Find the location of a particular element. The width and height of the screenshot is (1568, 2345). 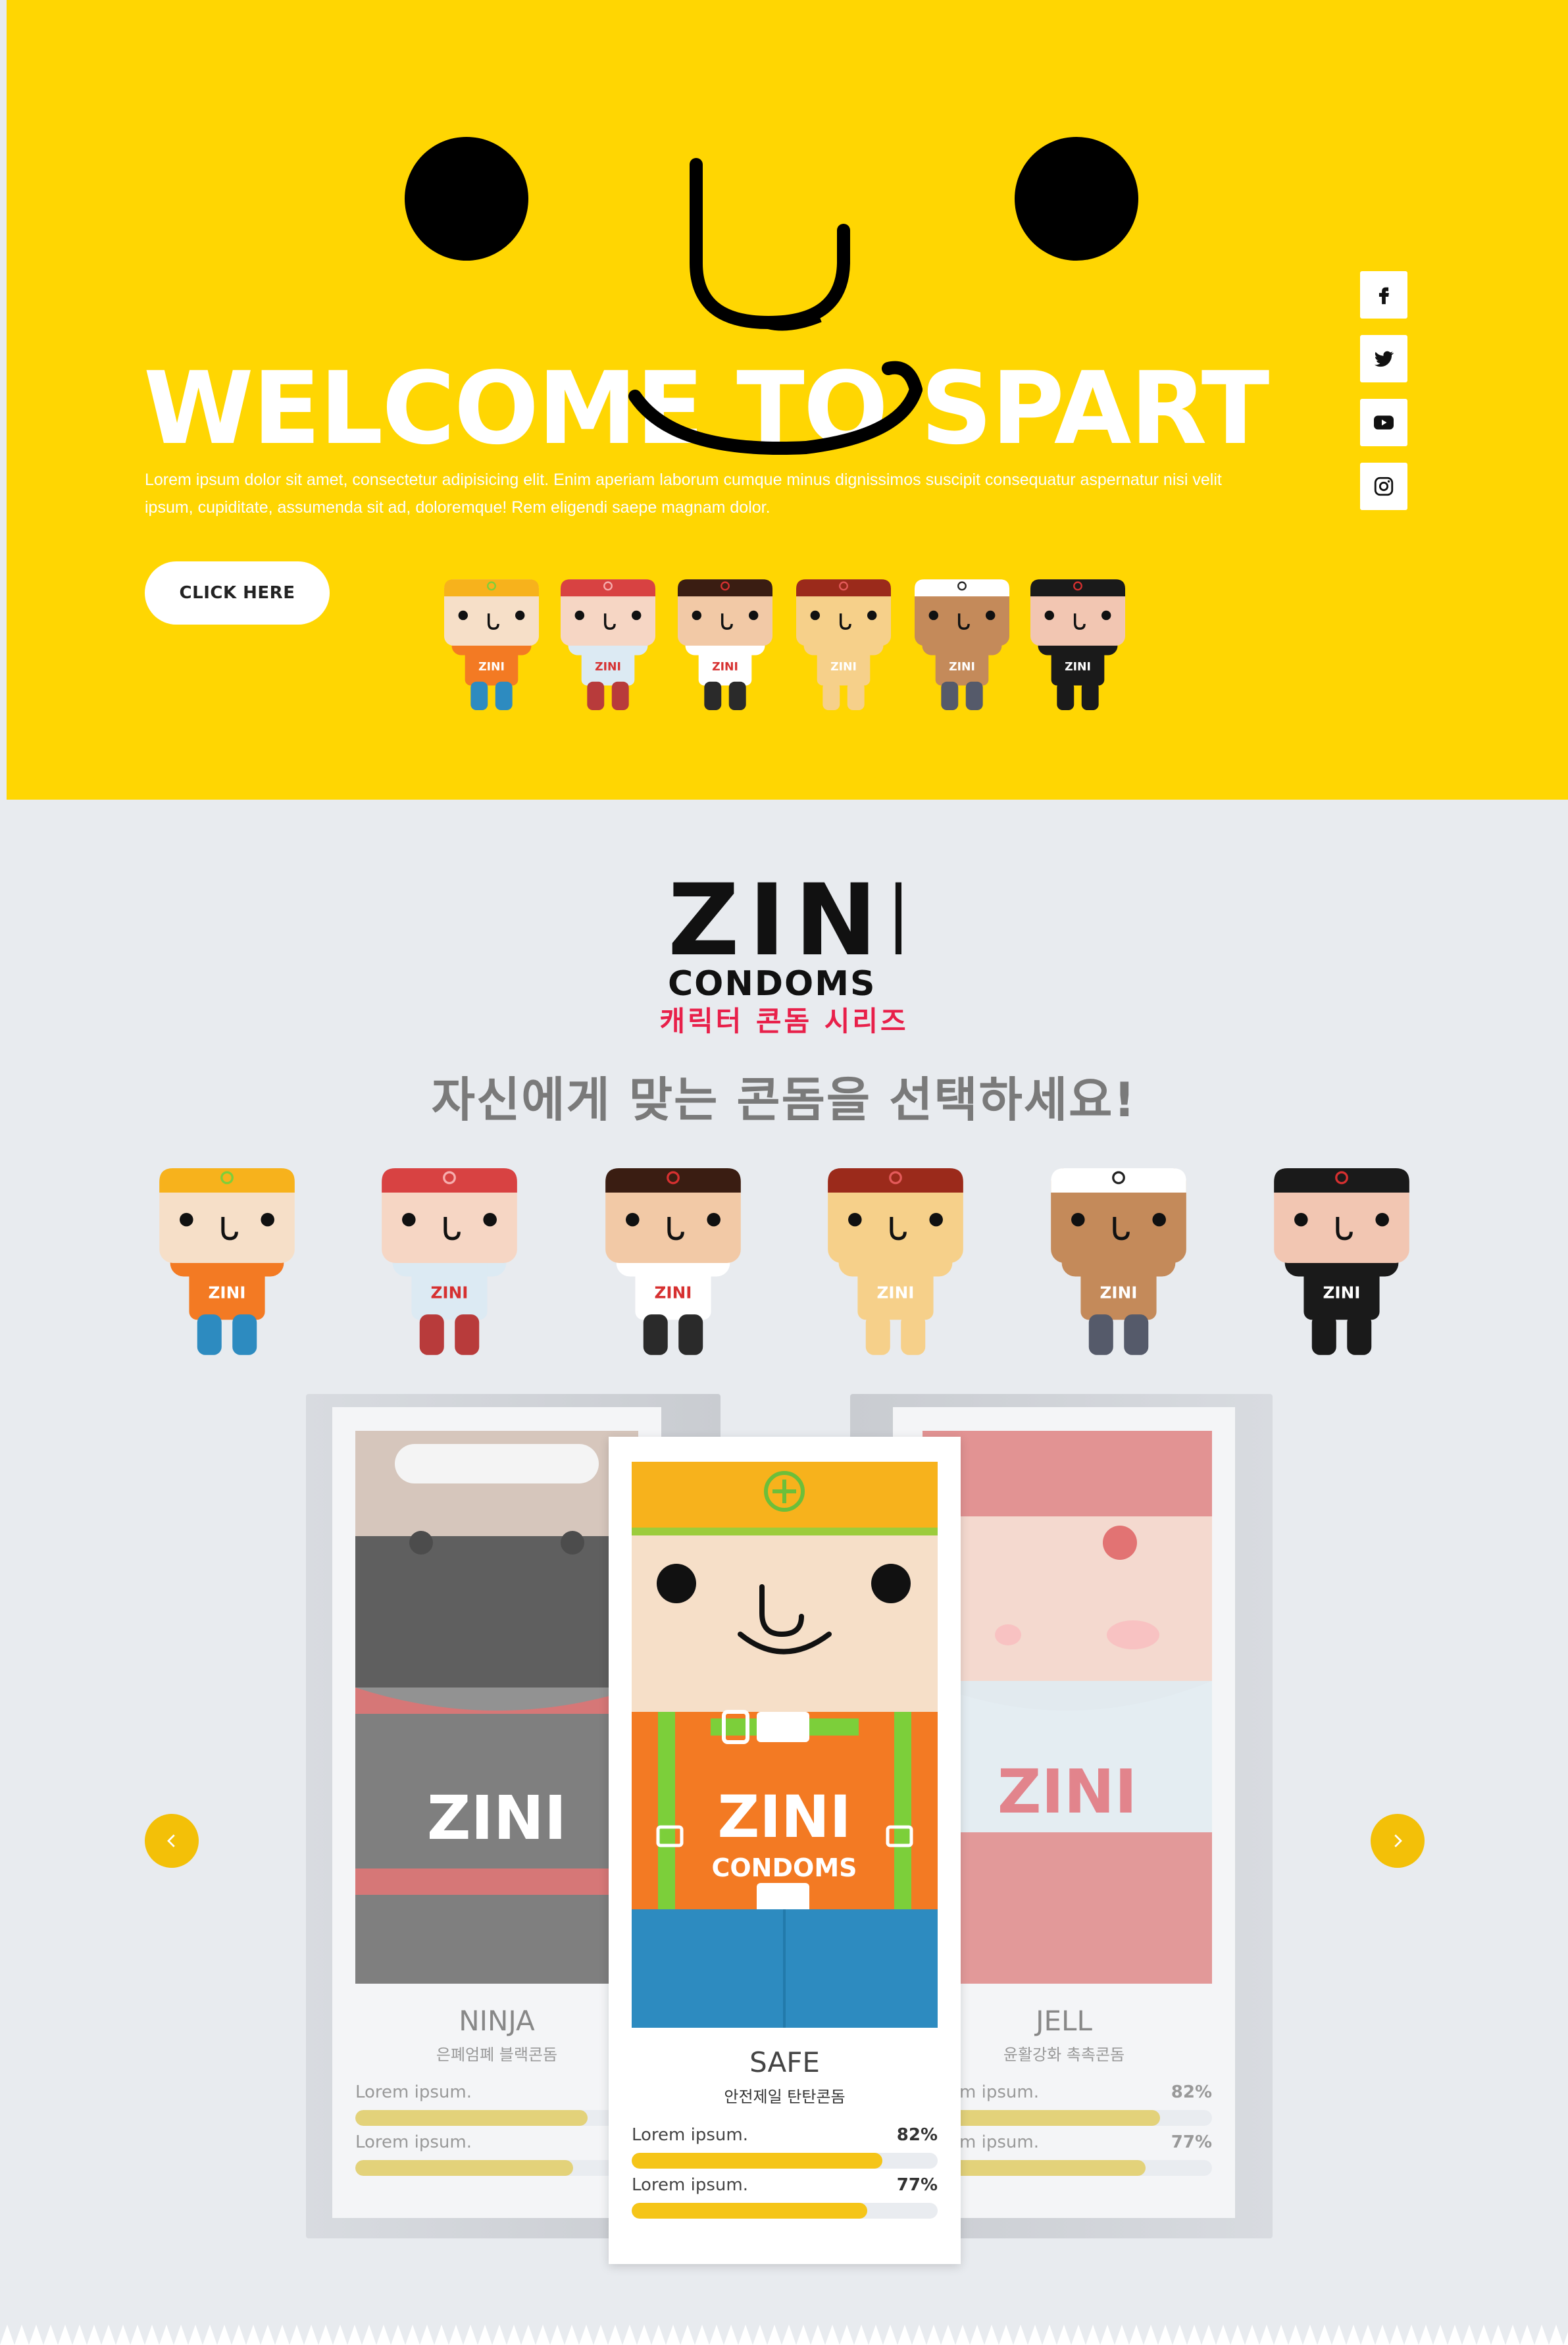

zini-logo: ZINI is located at coordinates (785, 921).